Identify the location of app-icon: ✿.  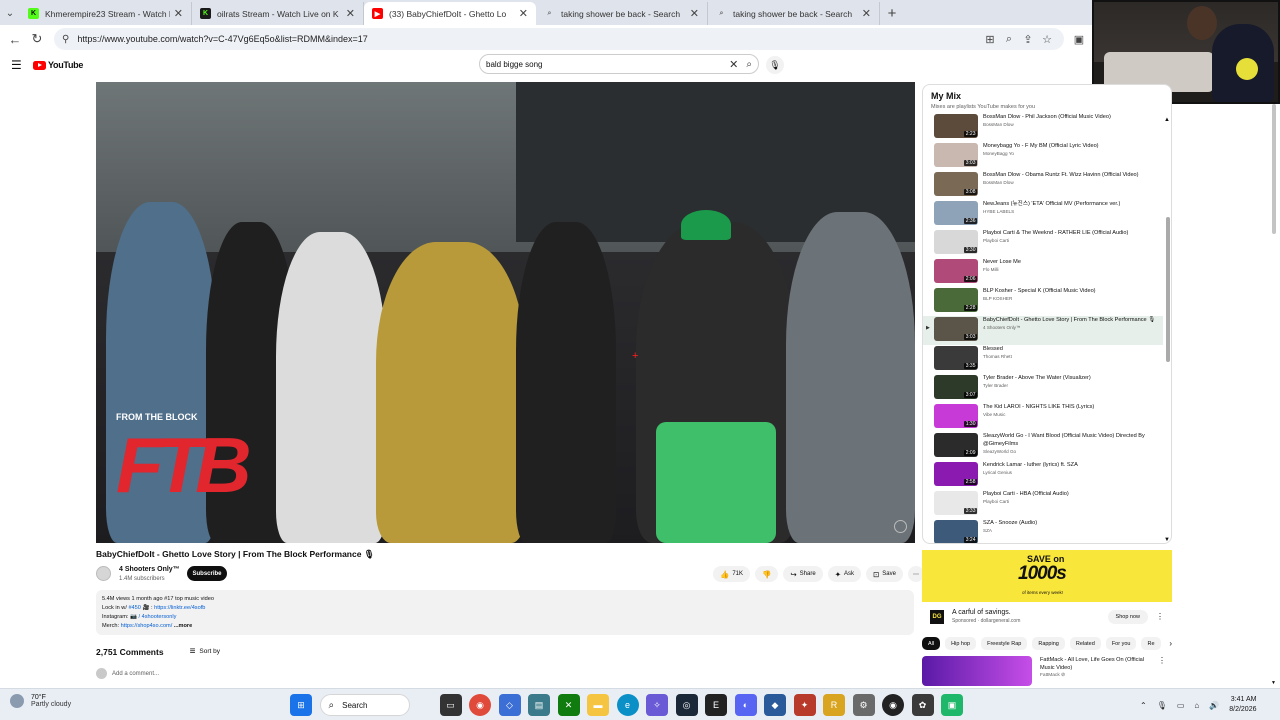
(922, 705).